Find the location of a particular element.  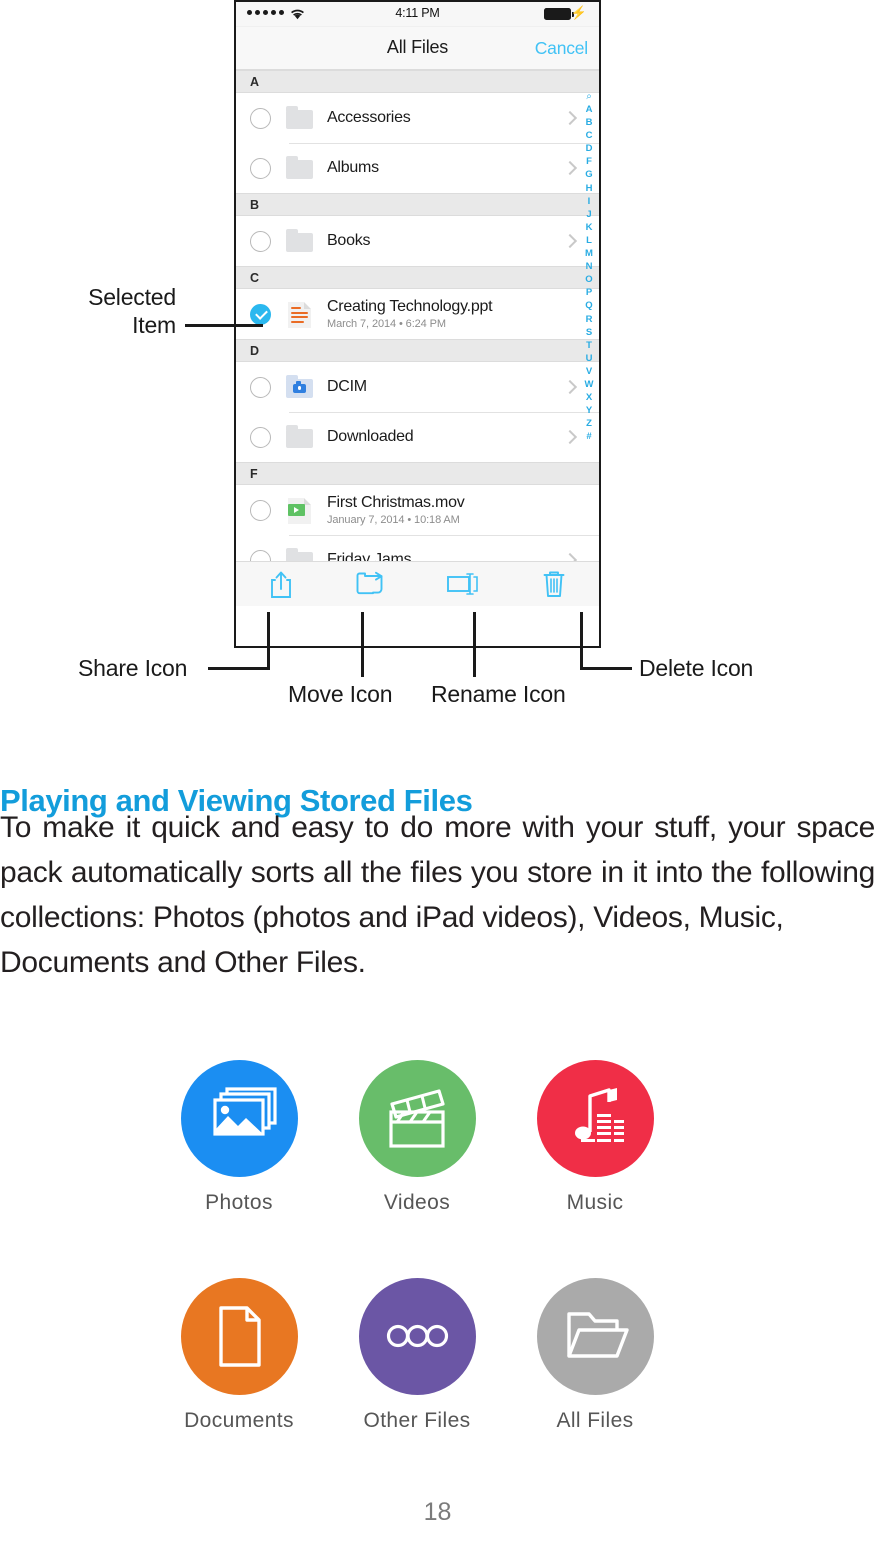

index-letter: V is located at coordinates (589, 371).